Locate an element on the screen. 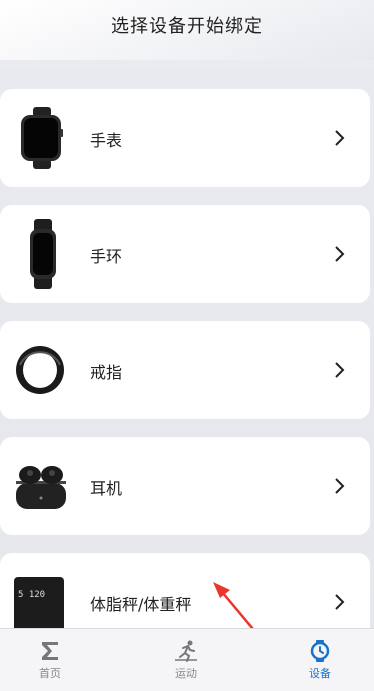 The width and height of the screenshot is (374, 691). device-label: 体脂秤/体重秤 is located at coordinates (141, 604).